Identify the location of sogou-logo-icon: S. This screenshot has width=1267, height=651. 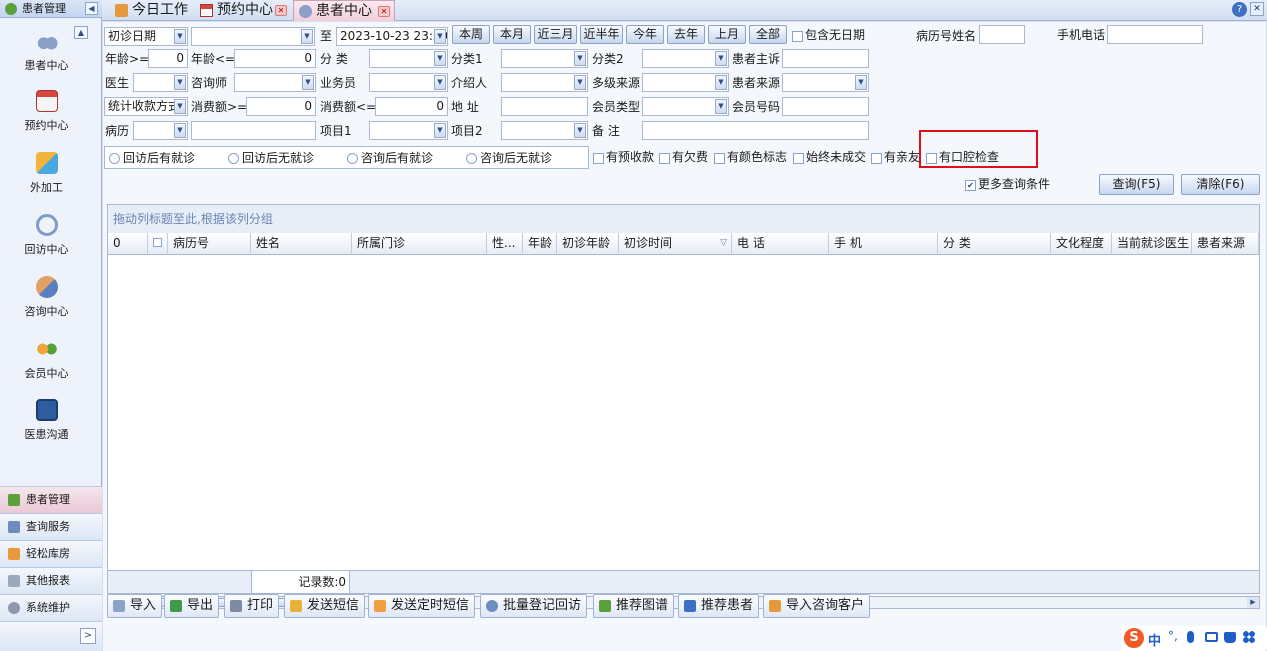
(1134, 638).